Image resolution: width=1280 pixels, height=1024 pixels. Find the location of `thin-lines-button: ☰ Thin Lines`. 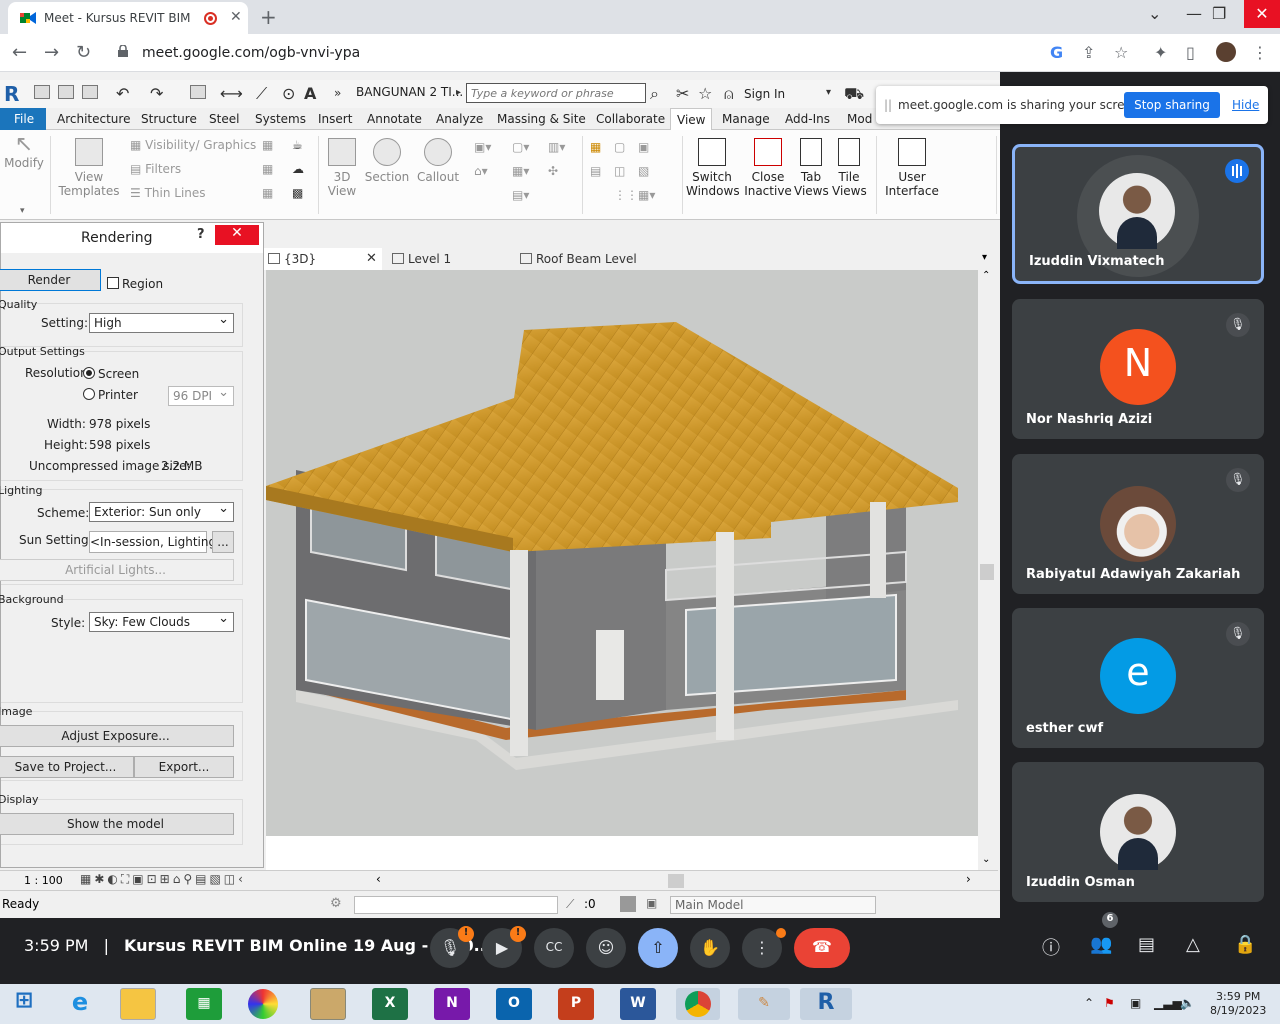

thin-lines-button: ☰ Thin Lines is located at coordinates (168, 193).